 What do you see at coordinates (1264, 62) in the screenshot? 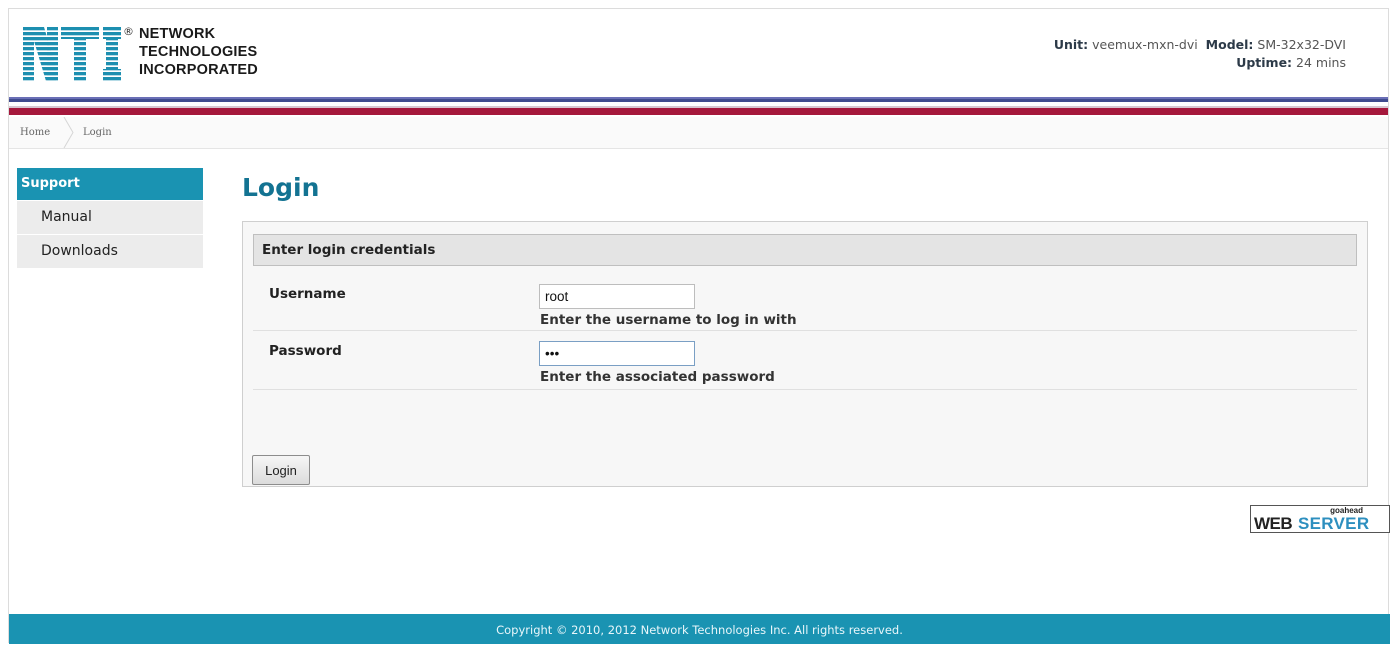
I see `uptime-label: Uptime:` at bounding box center [1264, 62].